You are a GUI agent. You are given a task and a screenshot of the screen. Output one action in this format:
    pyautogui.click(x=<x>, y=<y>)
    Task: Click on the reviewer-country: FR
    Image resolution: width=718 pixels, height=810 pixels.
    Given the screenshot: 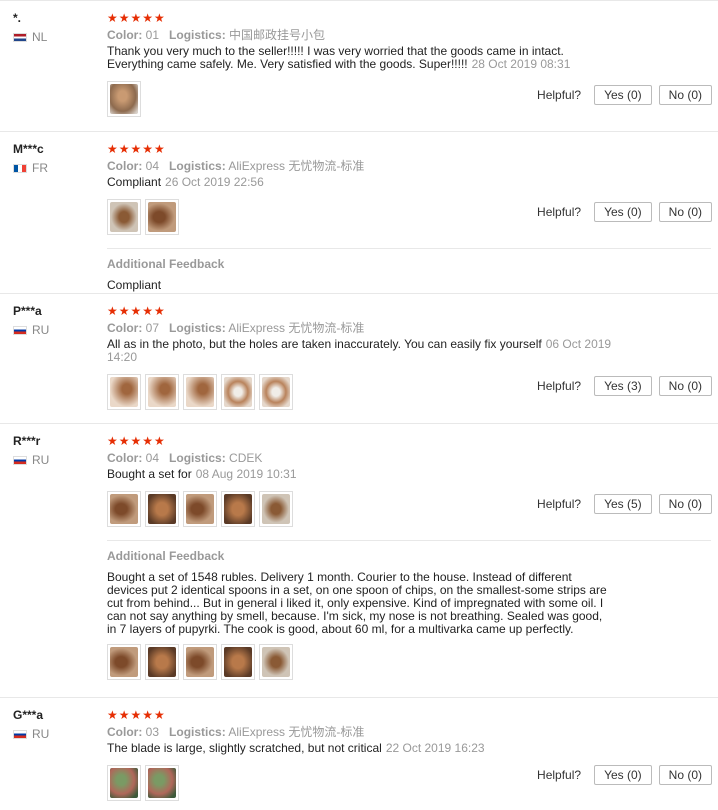 What is the action you would take?
    pyautogui.click(x=58, y=168)
    